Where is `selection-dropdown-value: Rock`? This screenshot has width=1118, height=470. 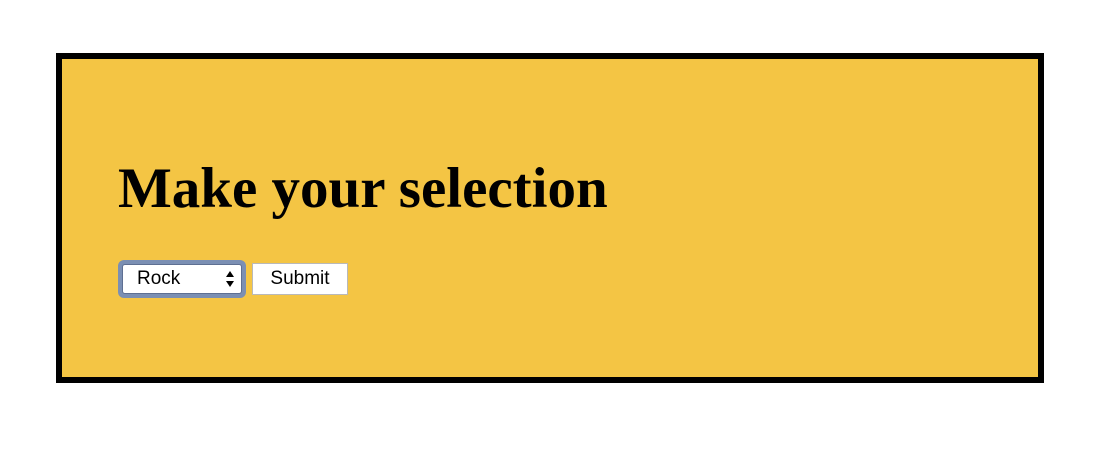
selection-dropdown-value: Rock is located at coordinates (159, 278).